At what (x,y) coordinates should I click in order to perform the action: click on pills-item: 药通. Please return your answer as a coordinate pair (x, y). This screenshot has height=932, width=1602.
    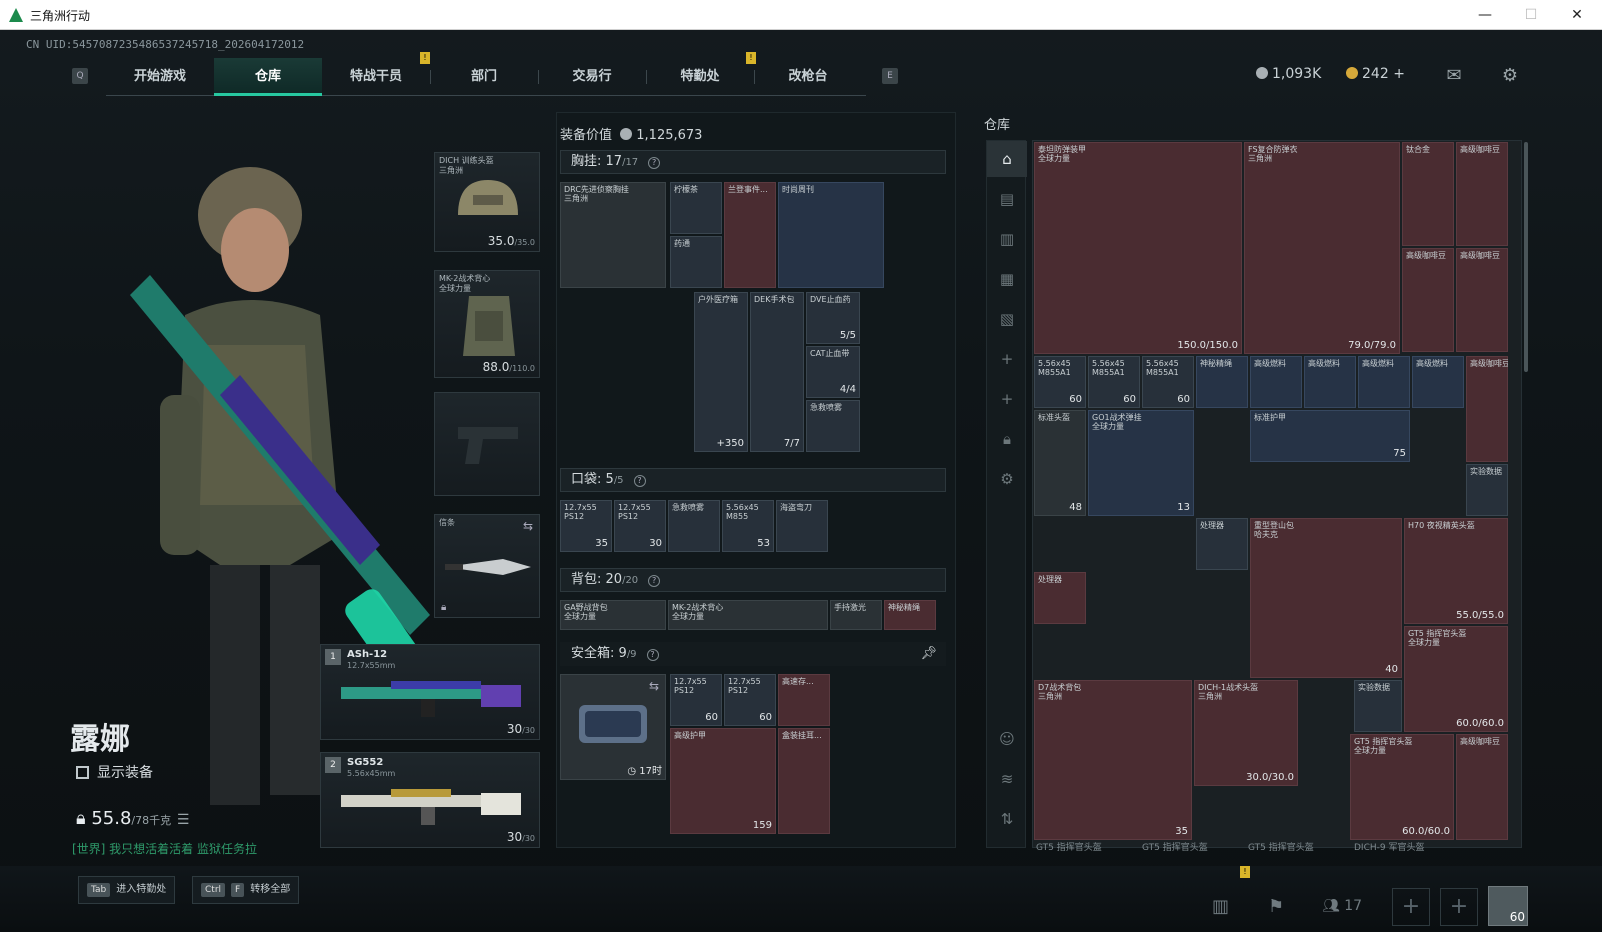
    Looking at the image, I should click on (696, 262).